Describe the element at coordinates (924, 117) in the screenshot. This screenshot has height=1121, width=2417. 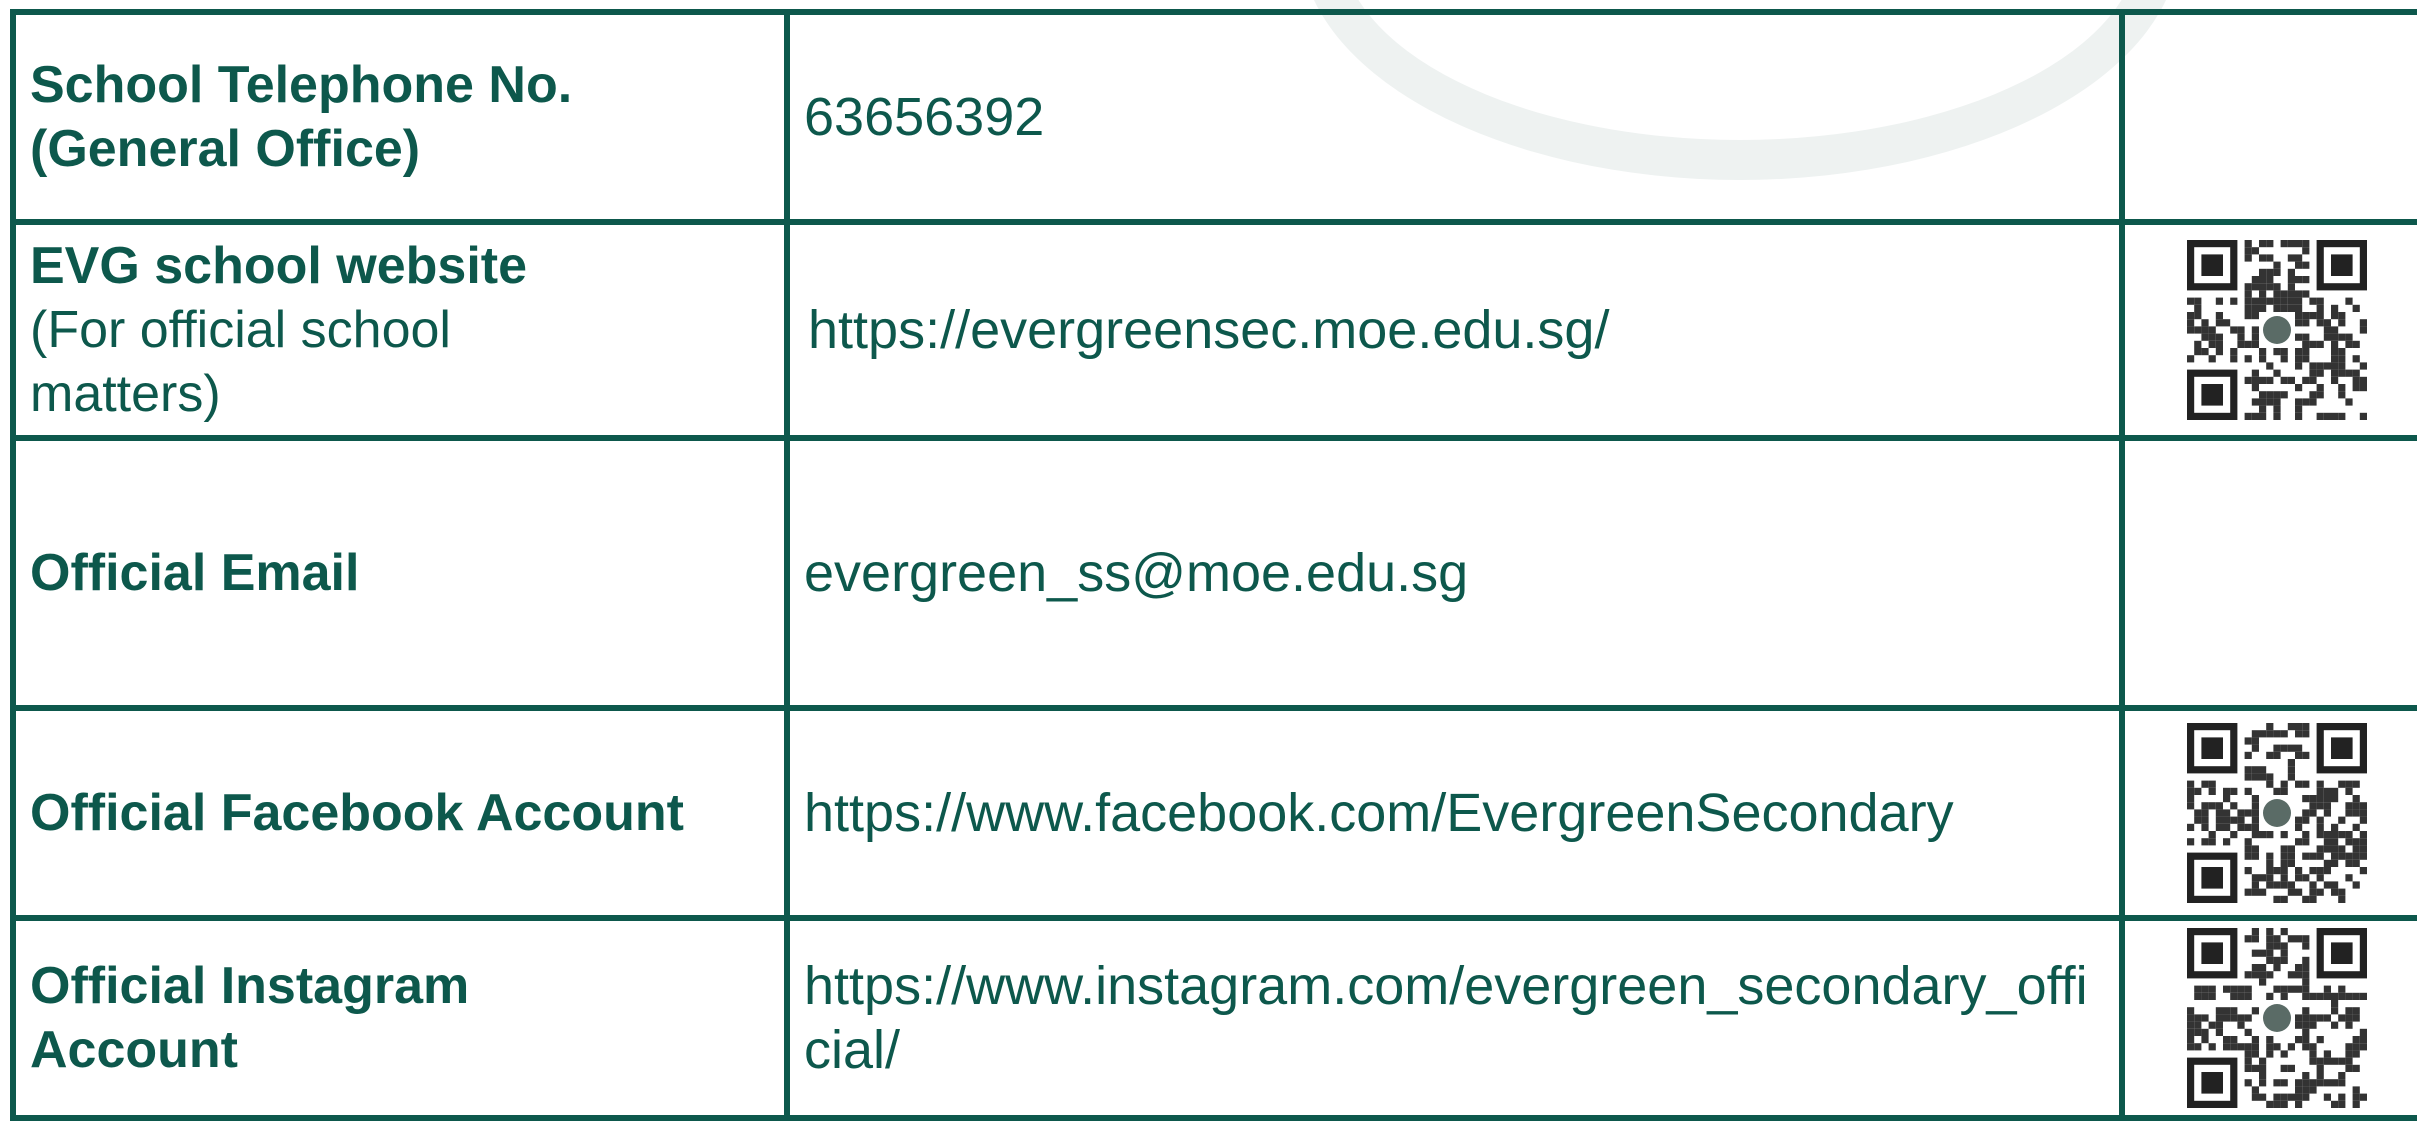
I see `telephone-number: 63656392` at that location.